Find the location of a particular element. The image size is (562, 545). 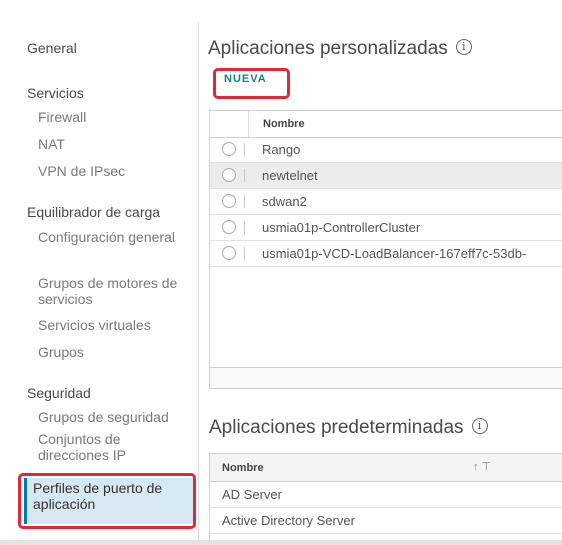

sidebar-item-nat: NAT is located at coordinates (51, 144).